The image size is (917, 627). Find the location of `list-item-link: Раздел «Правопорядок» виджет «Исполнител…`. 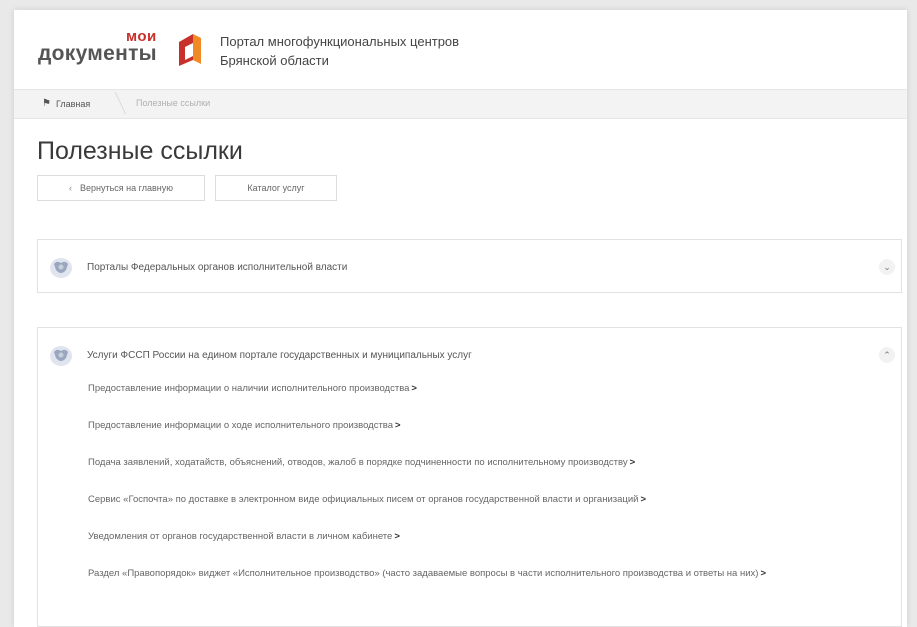

list-item-link: Раздел «Правопорядок» виджет «Исполнител… is located at coordinates (493, 574).